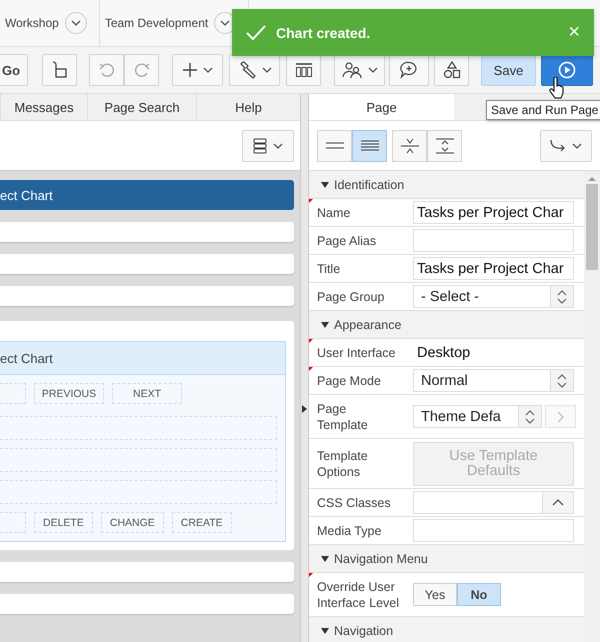 The height and width of the screenshot is (642, 600). Describe the element at coordinates (479, 594) in the screenshot. I see `toggle-option: No` at that location.